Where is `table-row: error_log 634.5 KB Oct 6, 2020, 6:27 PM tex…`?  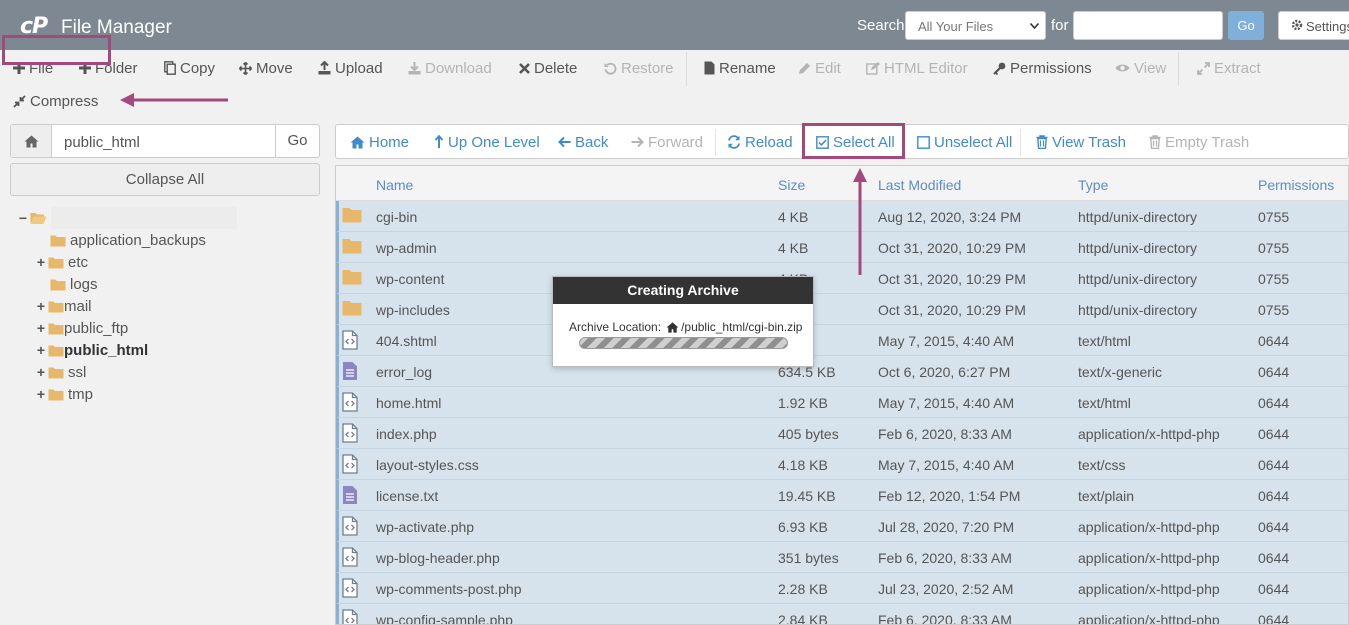
table-row: error_log 634.5 KB Oct 6, 2020, 6:27 PM tex… is located at coordinates (842, 371).